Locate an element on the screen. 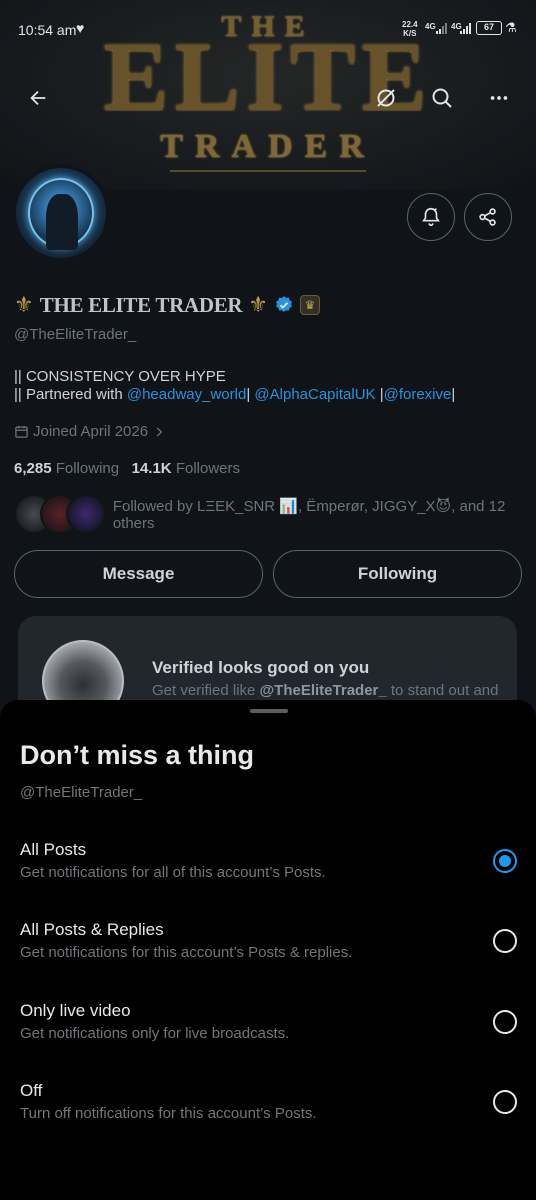  bio-link-headway: @headway_world is located at coordinates (186, 394).